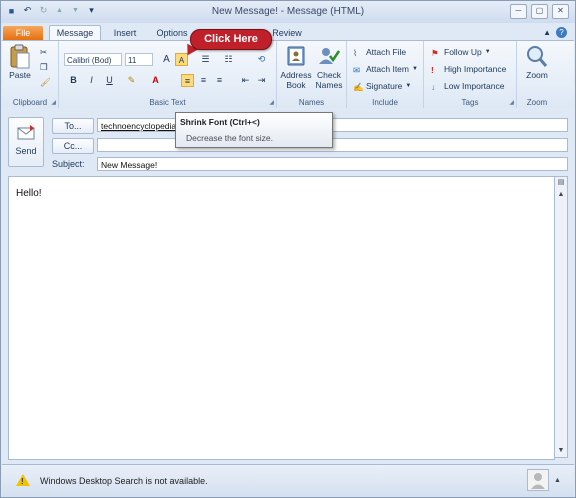 The image size is (576, 498). What do you see at coordinates (228, 59) in the screenshot?
I see `numbering-icon: ☷` at bounding box center [228, 59].